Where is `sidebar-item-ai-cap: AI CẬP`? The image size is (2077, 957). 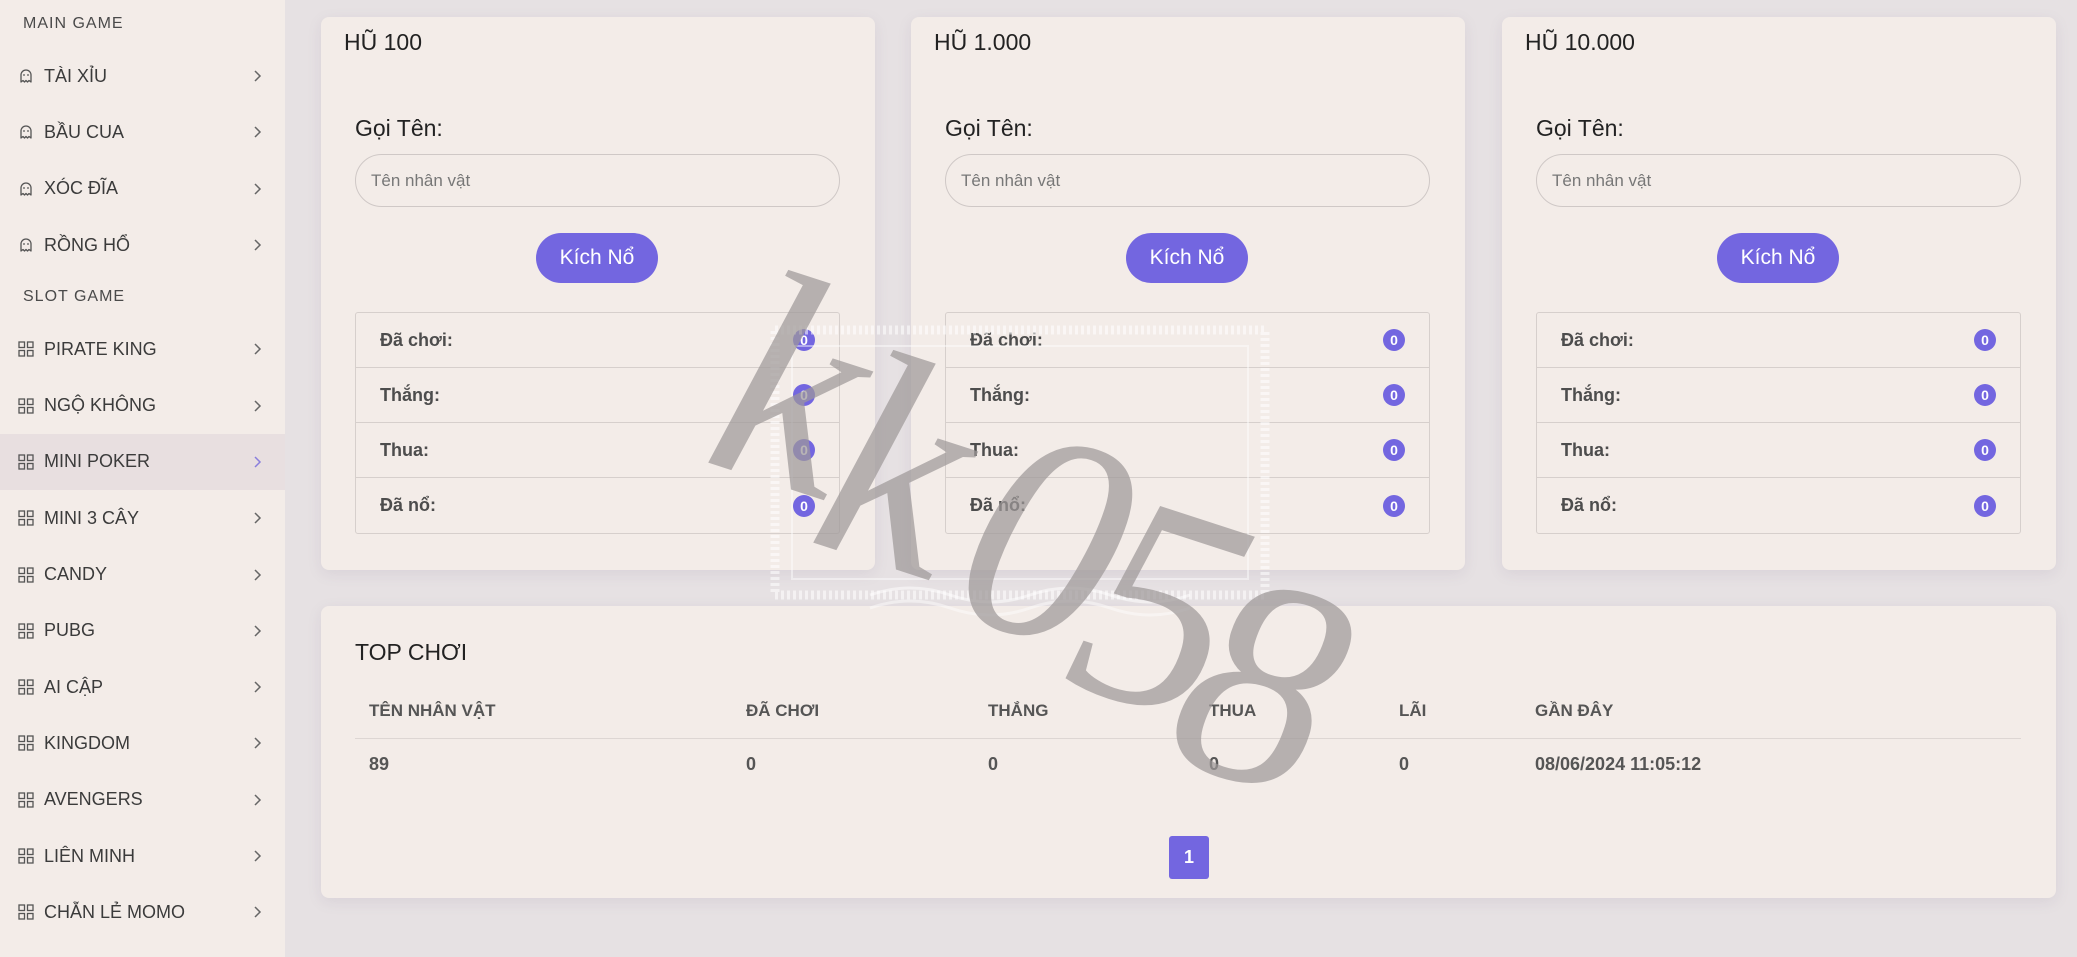
sidebar-item-ai-cap: AI CẬP is located at coordinates (142, 687).